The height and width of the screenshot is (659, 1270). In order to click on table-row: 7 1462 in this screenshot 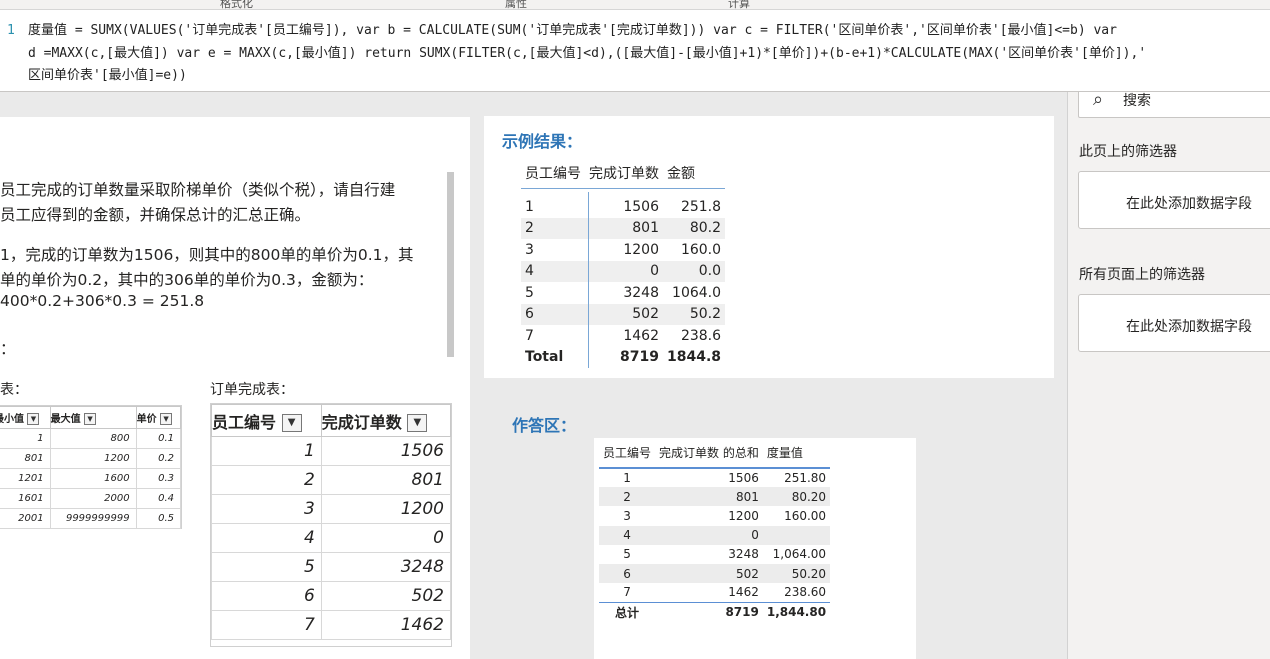, I will do `click(331, 625)`.